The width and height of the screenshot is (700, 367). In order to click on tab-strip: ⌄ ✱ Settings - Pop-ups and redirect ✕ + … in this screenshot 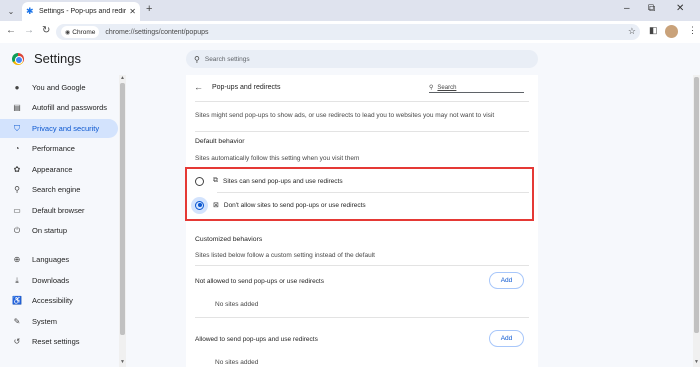, I will do `click(350, 10)`.